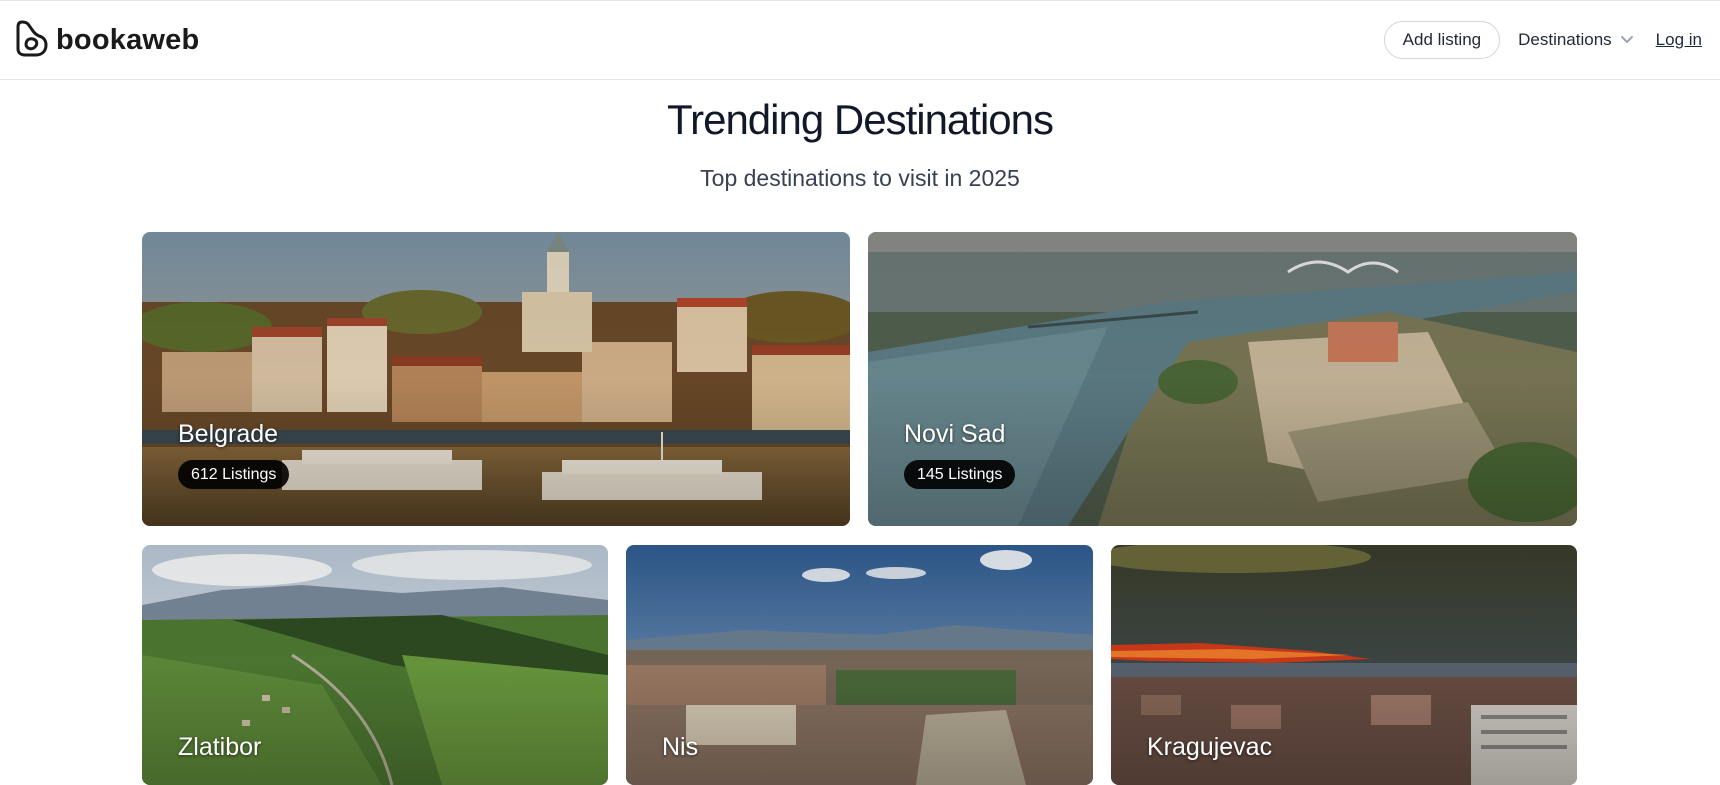  I want to click on add-listing-button: Add listing, so click(1442, 40).